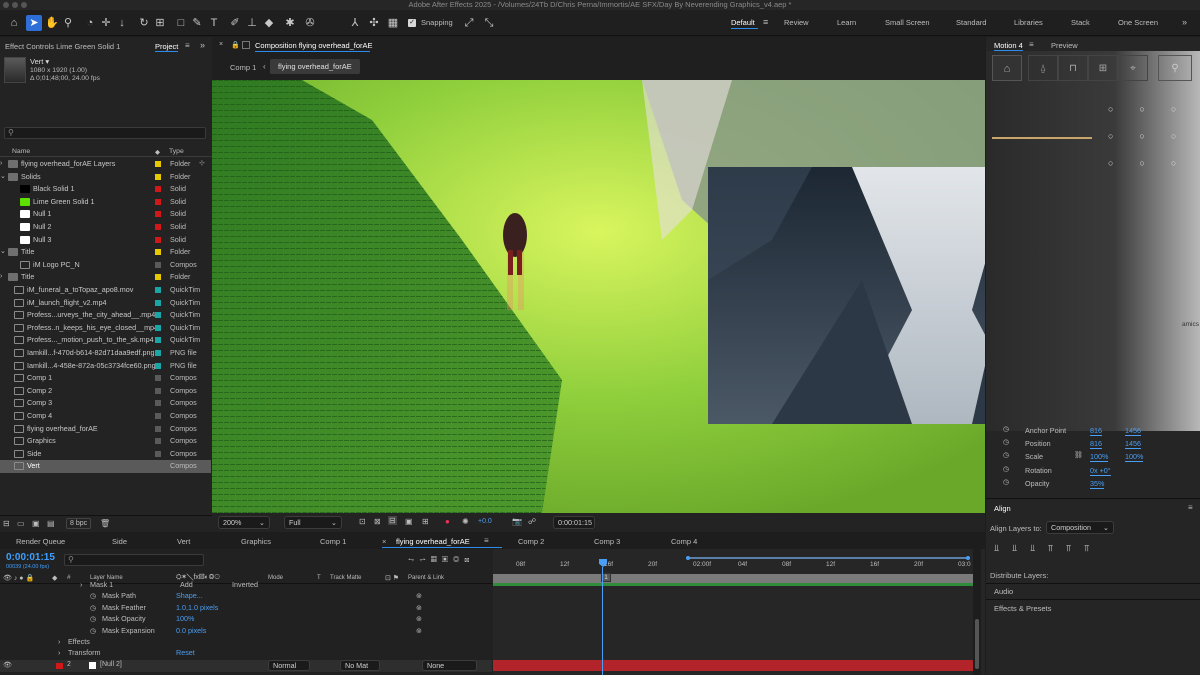  I want to click on eraser-tool-icon: ◆, so click(269, 23).